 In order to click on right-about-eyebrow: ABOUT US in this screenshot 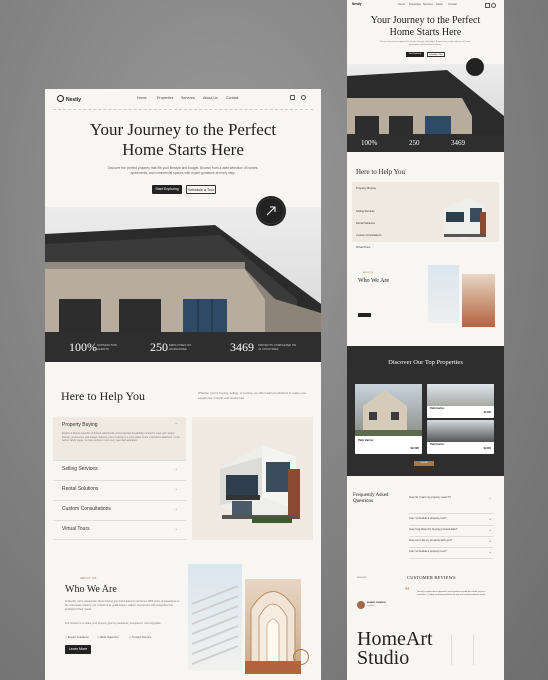, I will do `click(368, 273)`.